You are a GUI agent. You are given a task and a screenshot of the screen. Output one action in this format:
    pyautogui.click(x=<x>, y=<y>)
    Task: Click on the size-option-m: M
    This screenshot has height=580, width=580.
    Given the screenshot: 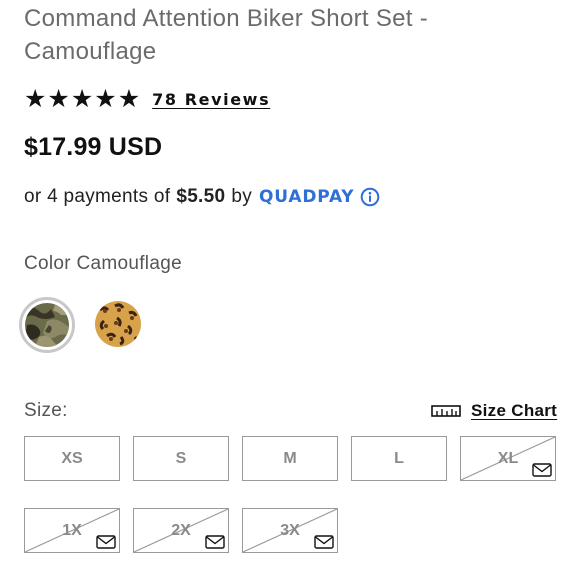 What is the action you would take?
    pyautogui.click(x=290, y=458)
    